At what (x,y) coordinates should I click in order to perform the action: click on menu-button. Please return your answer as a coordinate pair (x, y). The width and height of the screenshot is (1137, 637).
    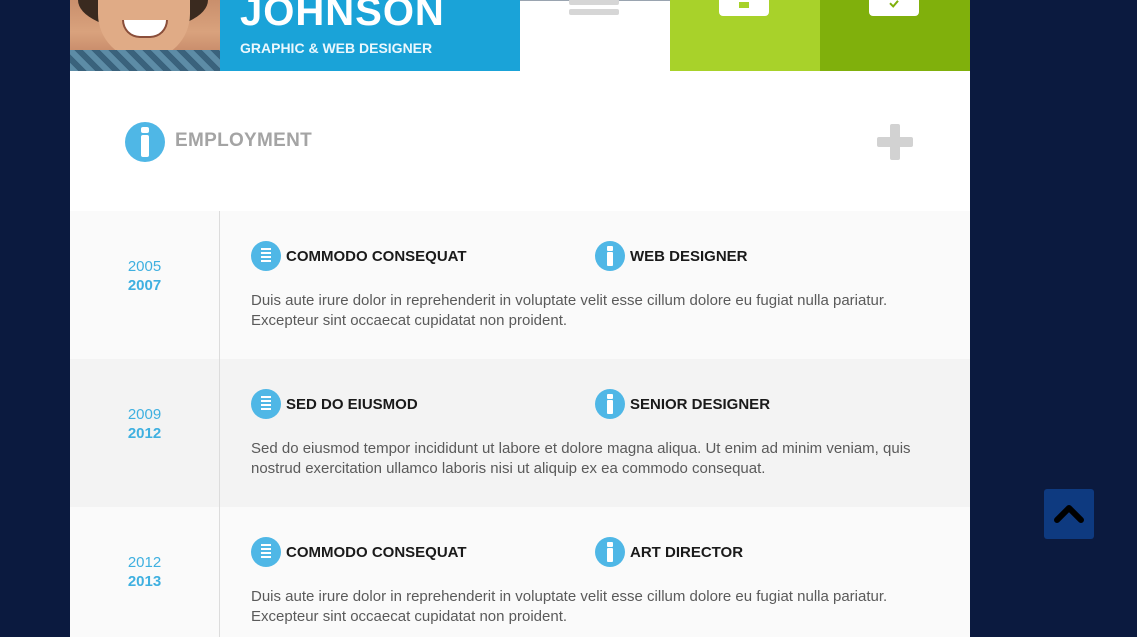
    Looking at the image, I should click on (595, 35).